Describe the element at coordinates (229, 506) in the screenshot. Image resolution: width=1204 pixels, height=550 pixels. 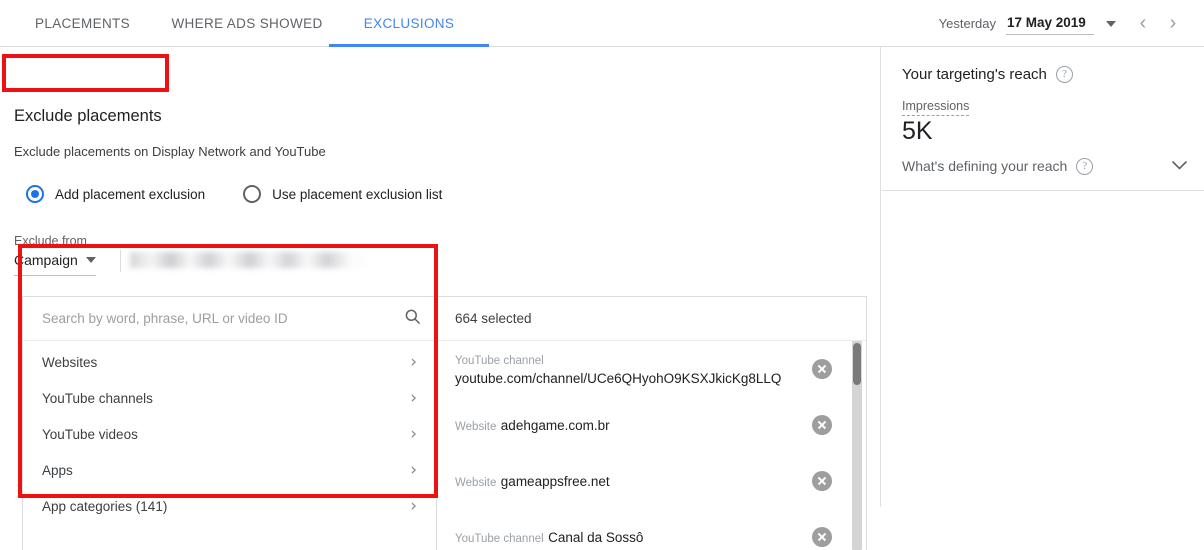
I see `category-item-app-categories: App categories (141) ›` at that location.